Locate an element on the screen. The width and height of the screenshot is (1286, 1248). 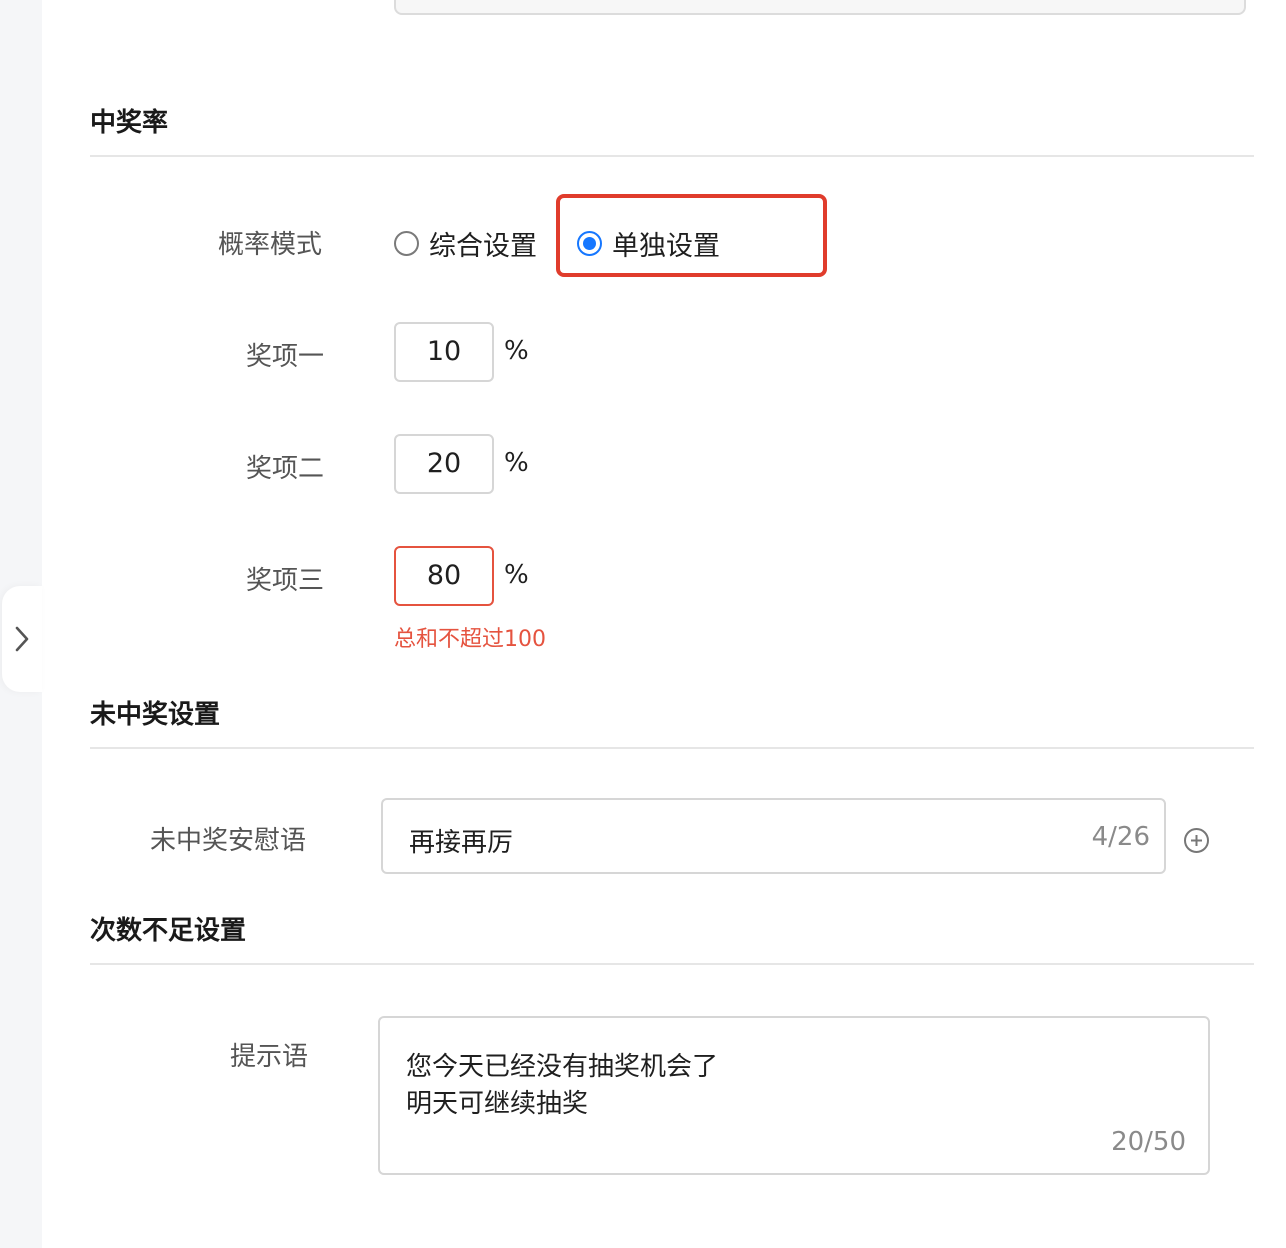
prize-3-unit: % is located at coordinates (516, 575).